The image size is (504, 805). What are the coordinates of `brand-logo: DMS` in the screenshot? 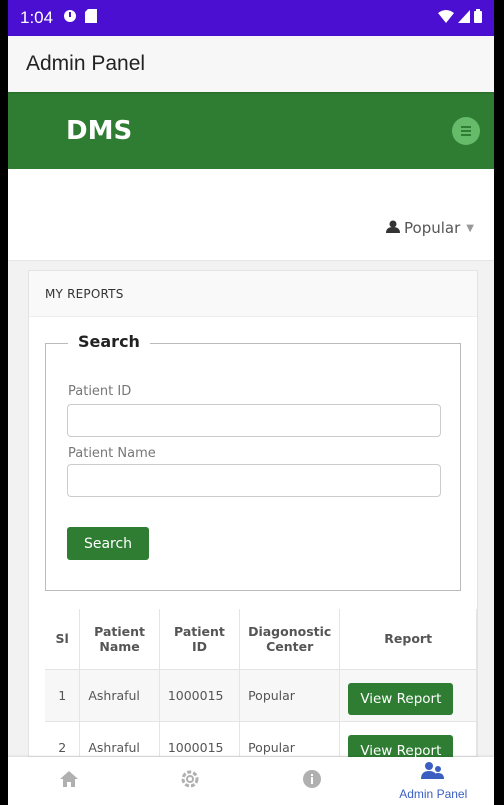 It's located at (99, 131).